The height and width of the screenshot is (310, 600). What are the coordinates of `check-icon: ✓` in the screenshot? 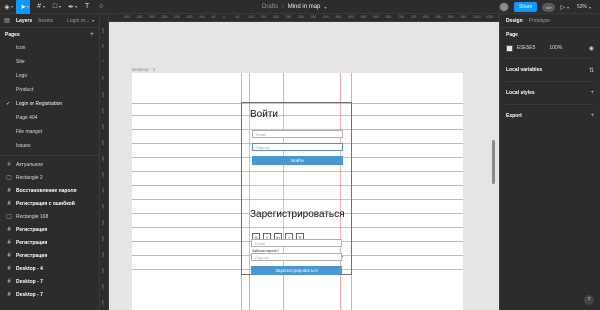 It's located at (8, 104).